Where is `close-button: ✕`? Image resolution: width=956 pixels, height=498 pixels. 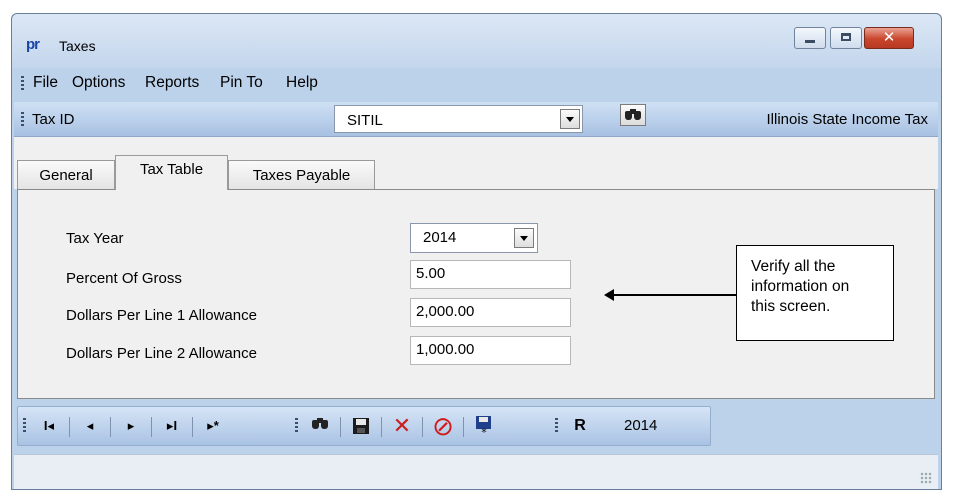
close-button: ✕ is located at coordinates (889, 38).